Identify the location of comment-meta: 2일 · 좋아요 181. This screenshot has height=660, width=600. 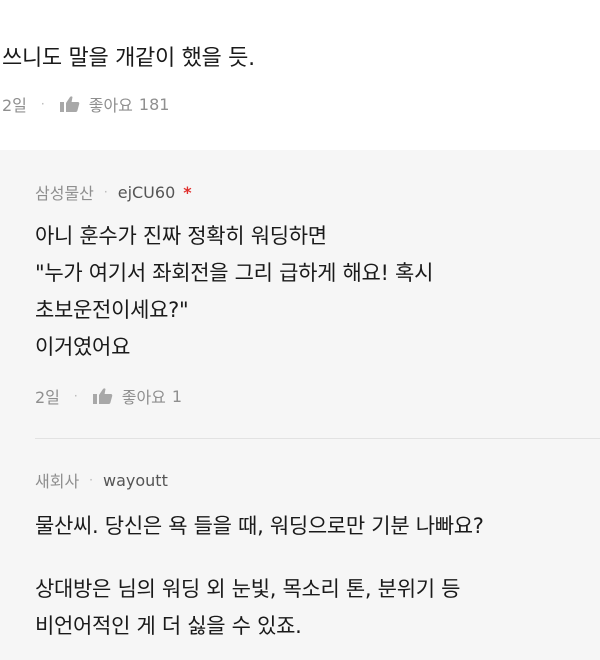
(85, 104).